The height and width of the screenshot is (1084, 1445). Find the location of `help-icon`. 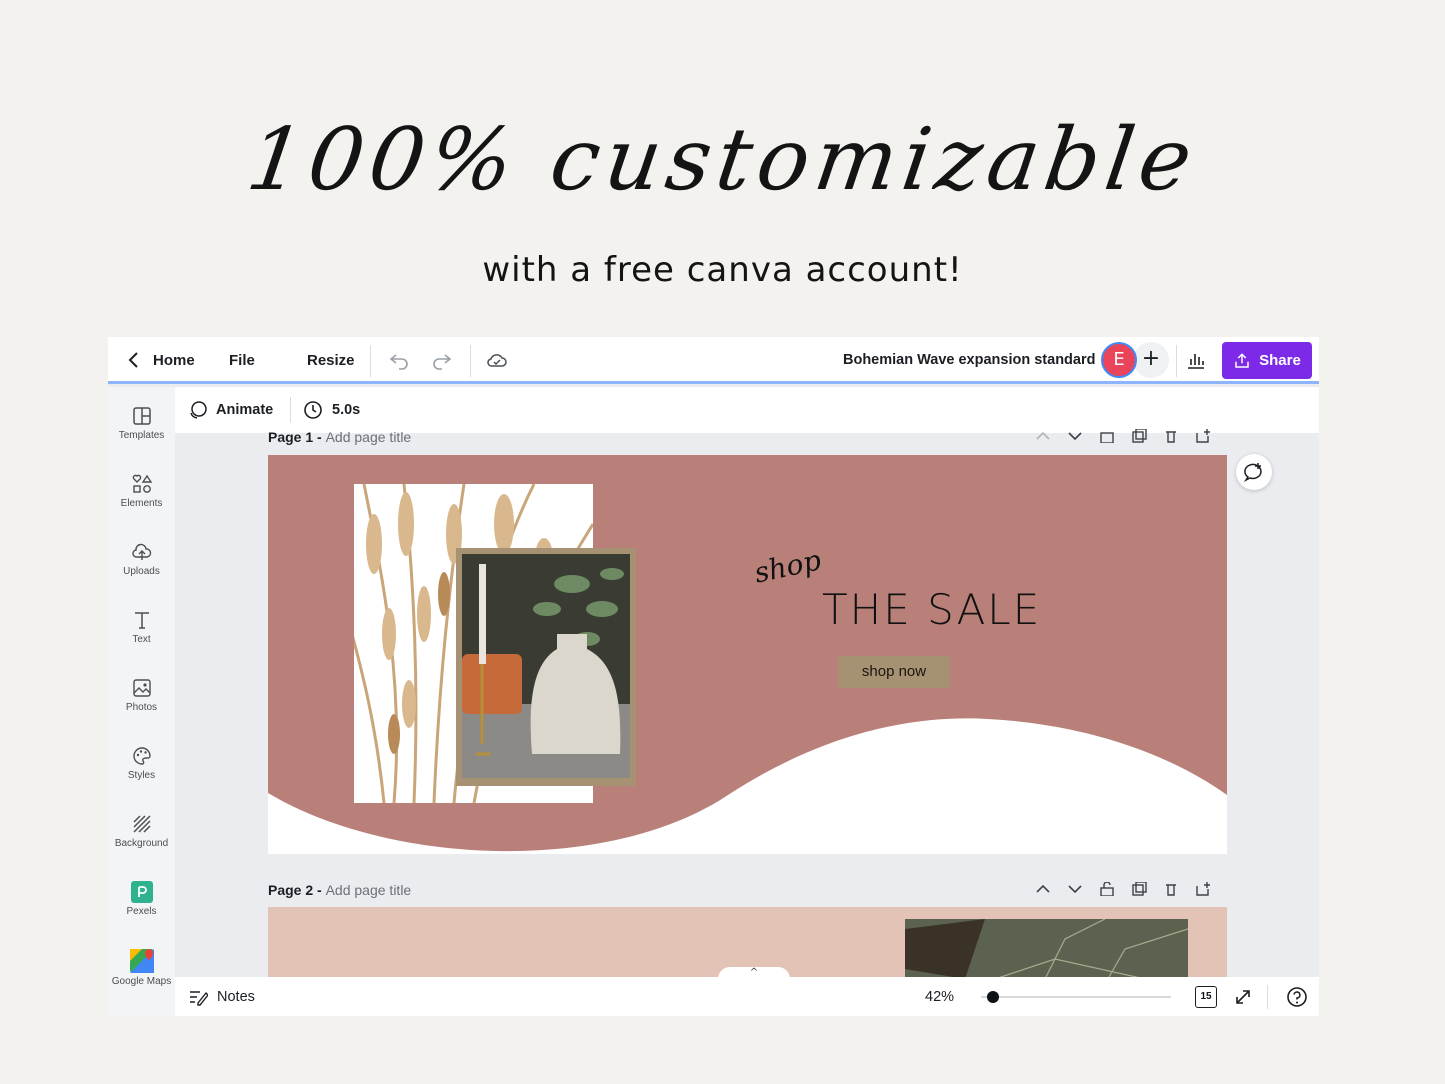

help-icon is located at coordinates (1297, 997).